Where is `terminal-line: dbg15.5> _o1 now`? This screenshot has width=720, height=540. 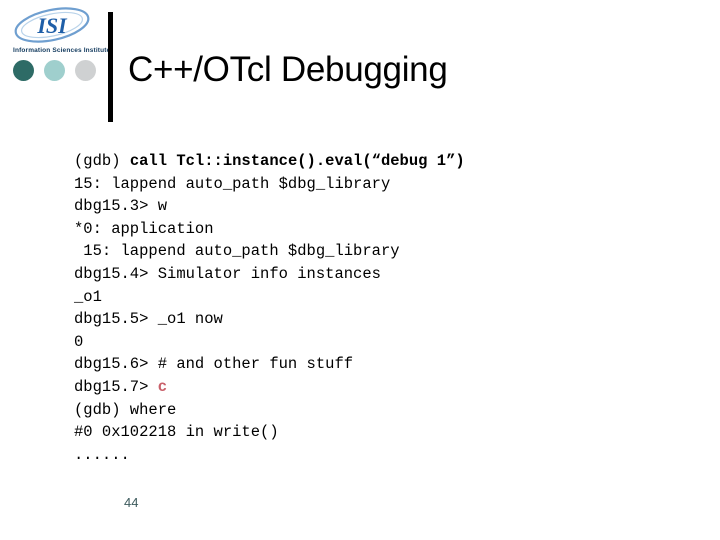 terminal-line: dbg15.5> _o1 now is located at coordinates (374, 319).